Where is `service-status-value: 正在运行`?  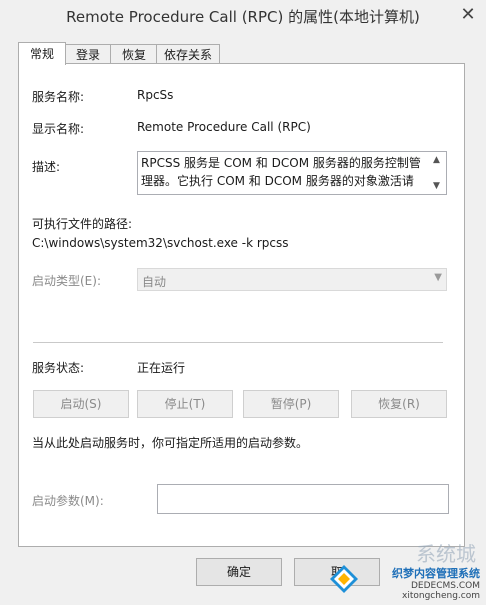
service-status-value: 正在运行 is located at coordinates (161, 368).